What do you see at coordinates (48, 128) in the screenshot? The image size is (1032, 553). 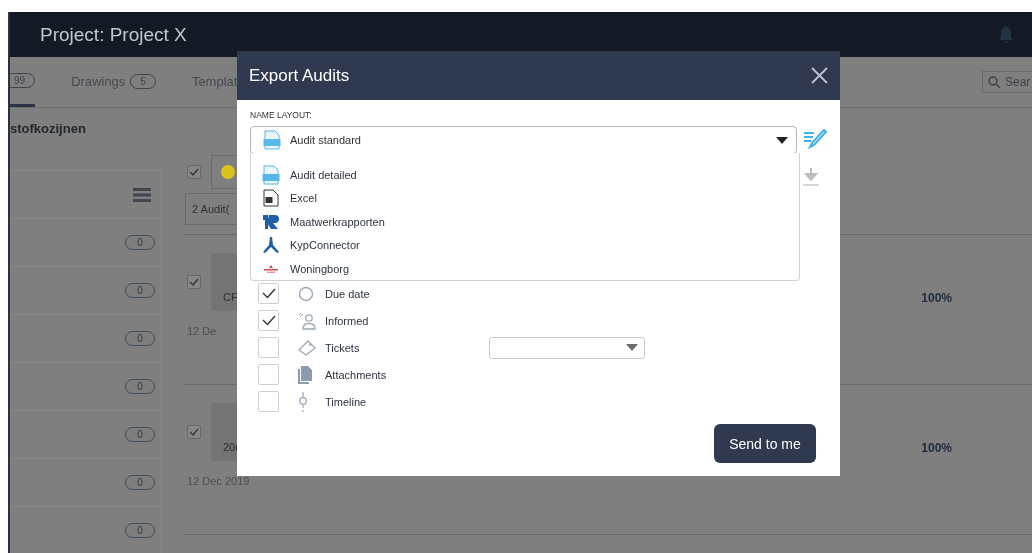 I see `section-title: stofkozijnen` at bounding box center [48, 128].